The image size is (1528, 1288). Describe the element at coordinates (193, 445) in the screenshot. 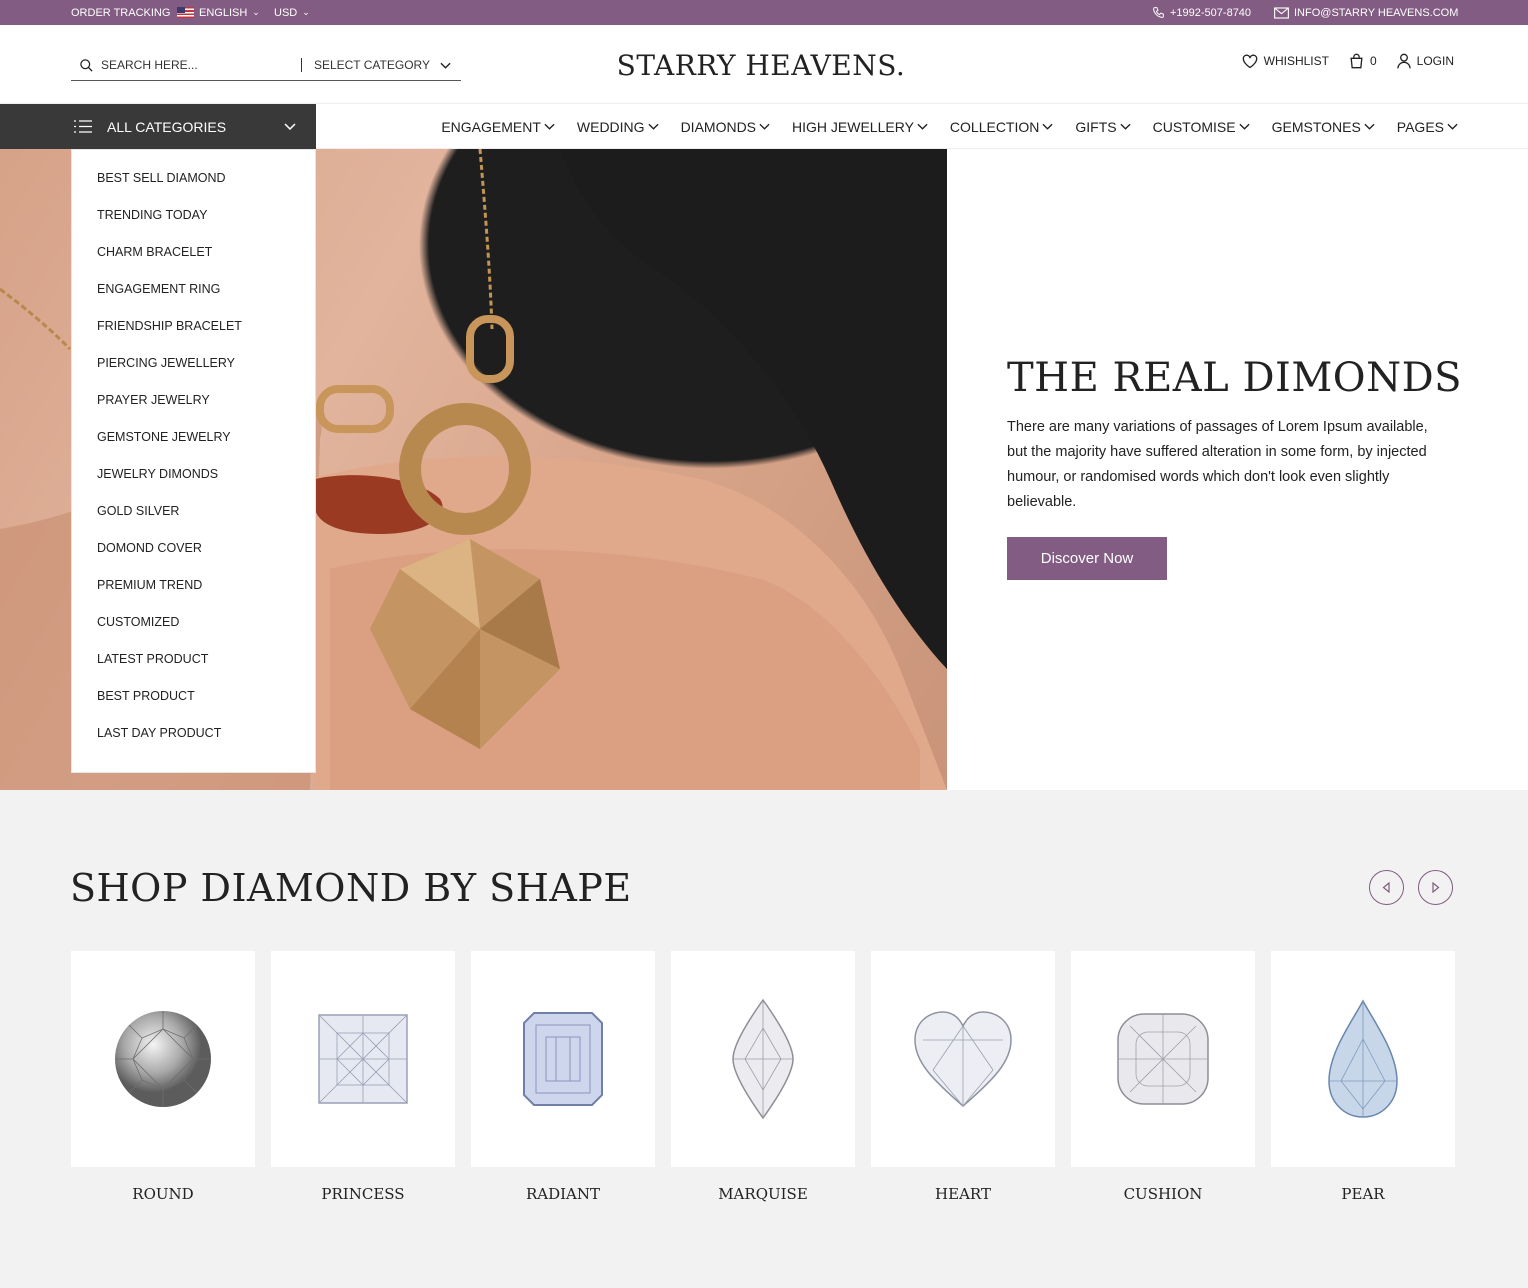

I see `category-item: GEMSTONE JEWELRY` at that location.